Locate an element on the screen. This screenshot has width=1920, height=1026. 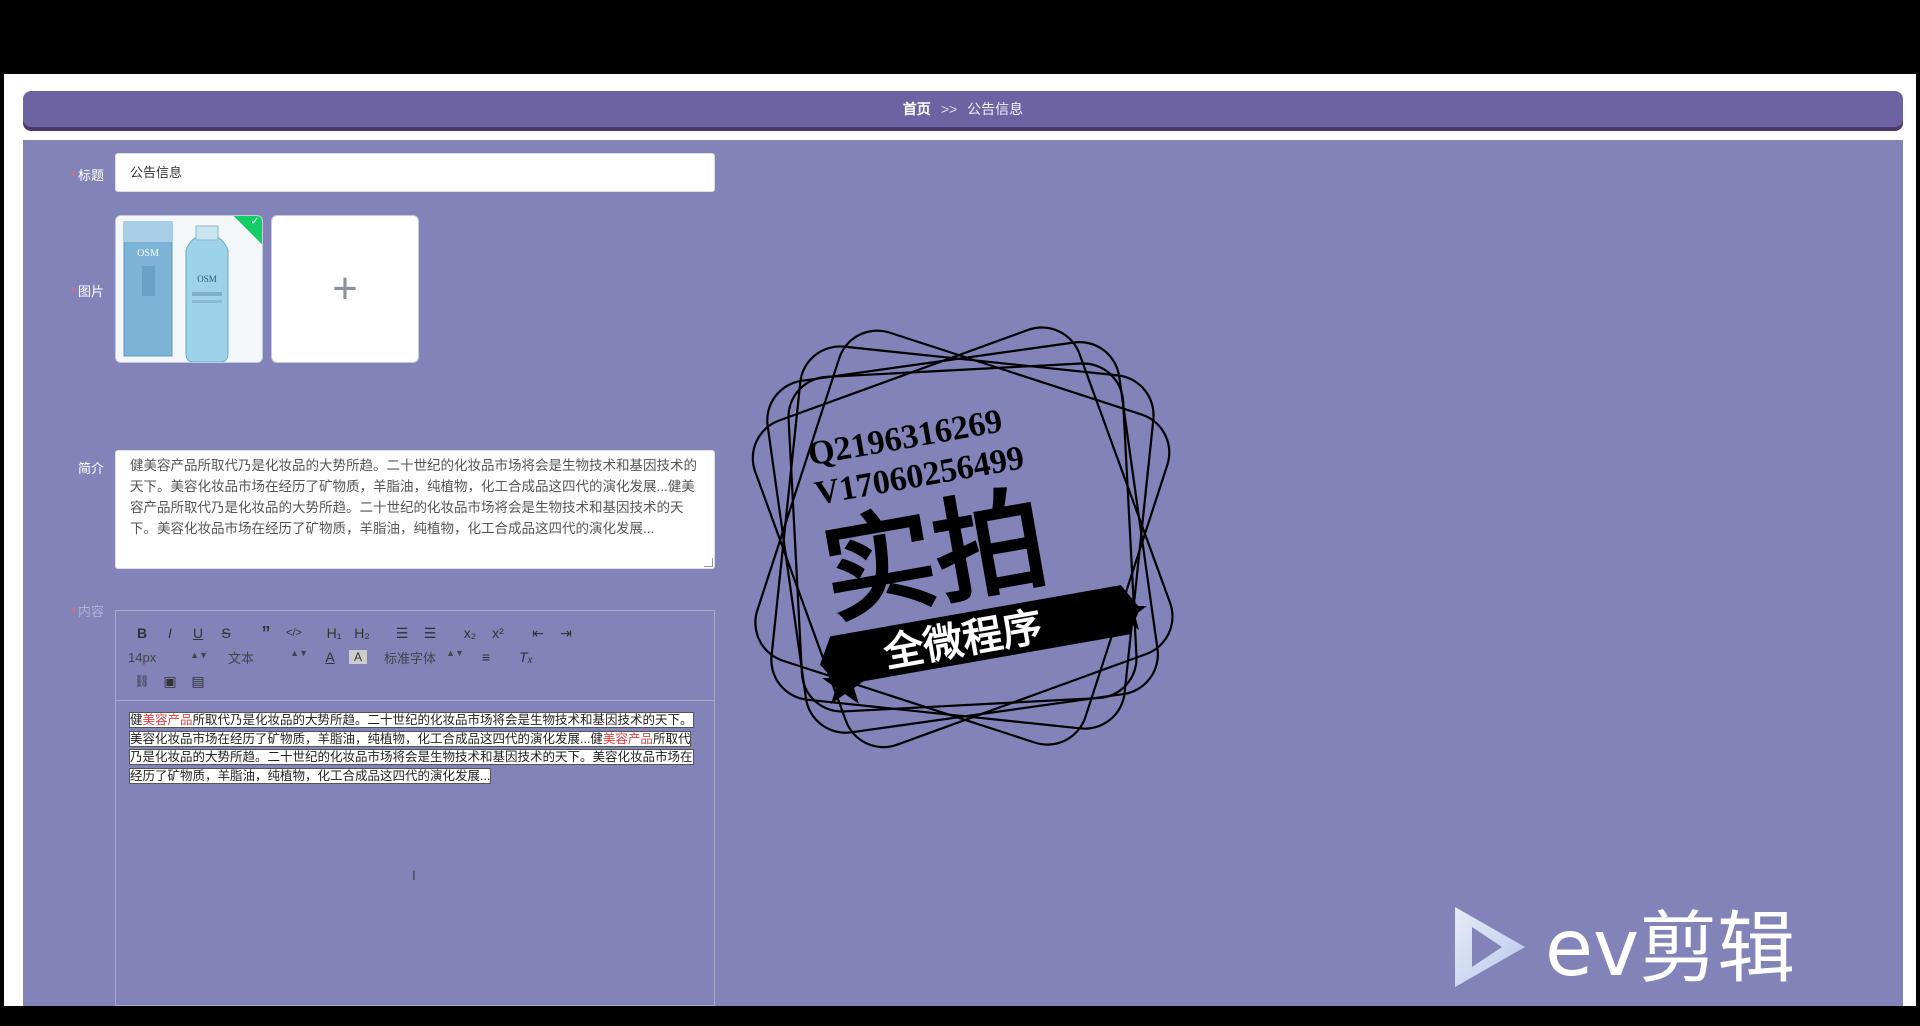
resize-handle is located at coordinates (708, 562).